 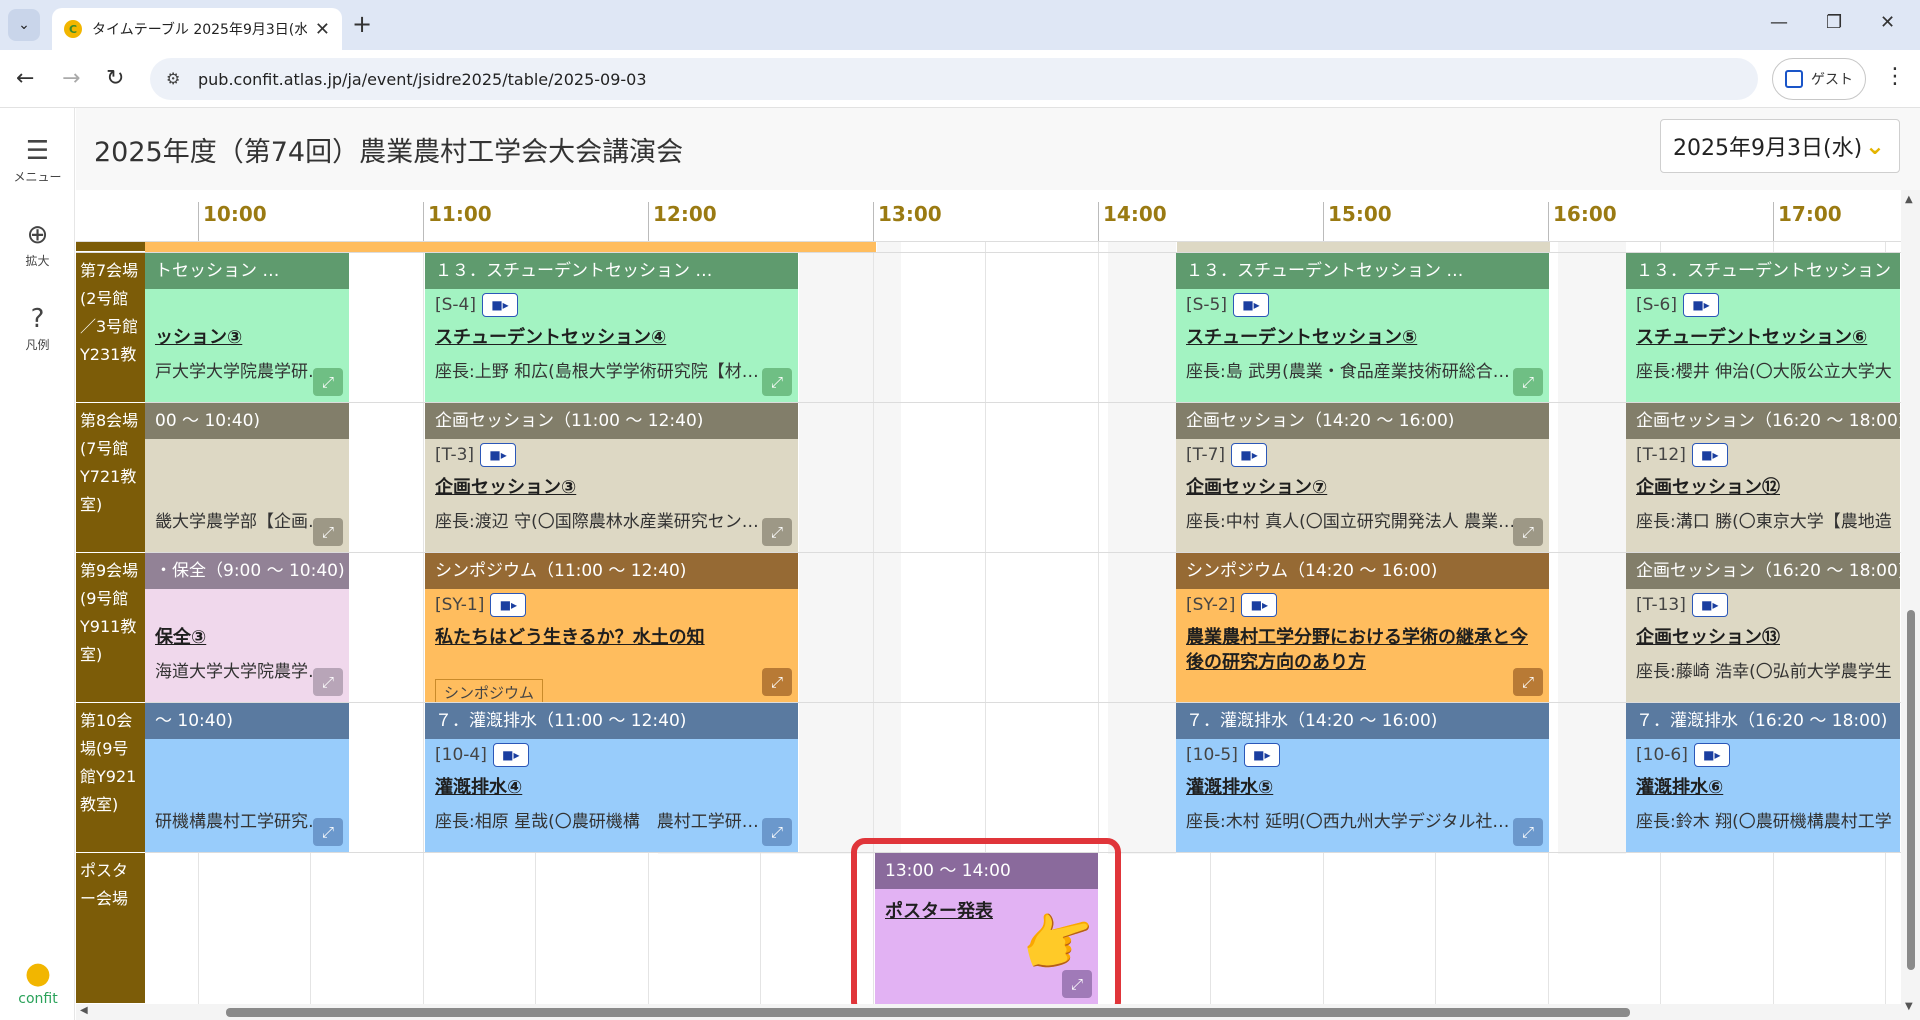 I want to click on close-window-icon: ✕, so click(x=1887, y=22).